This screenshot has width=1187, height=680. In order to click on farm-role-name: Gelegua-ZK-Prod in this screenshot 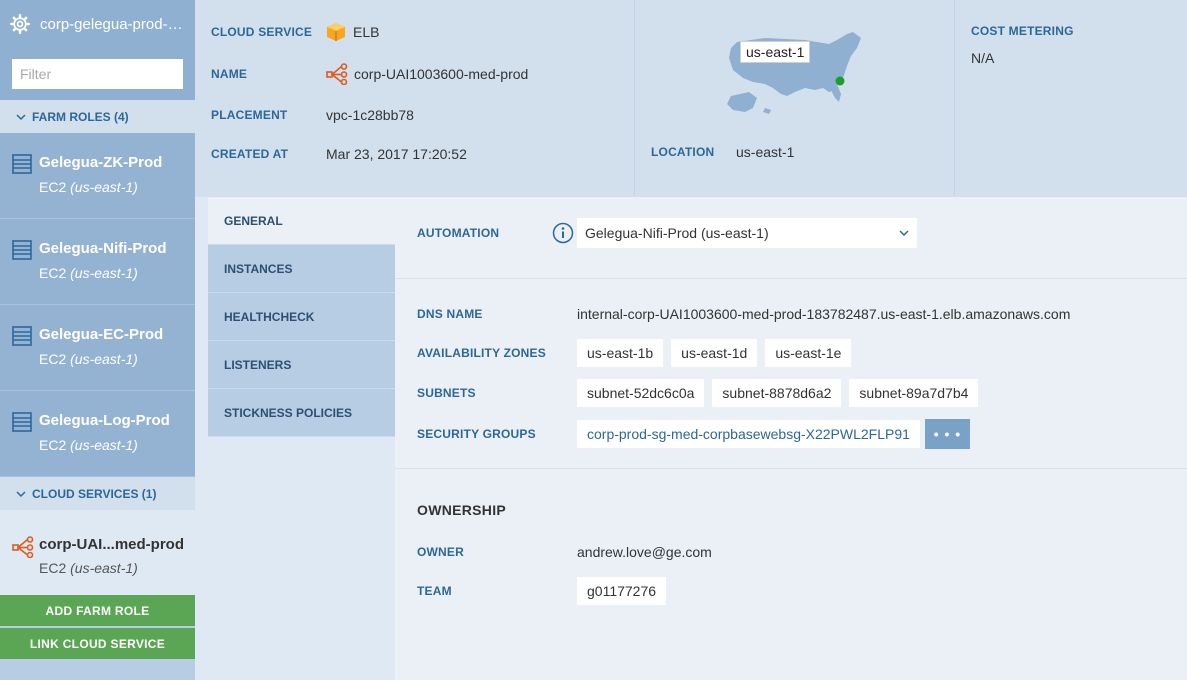, I will do `click(101, 162)`.